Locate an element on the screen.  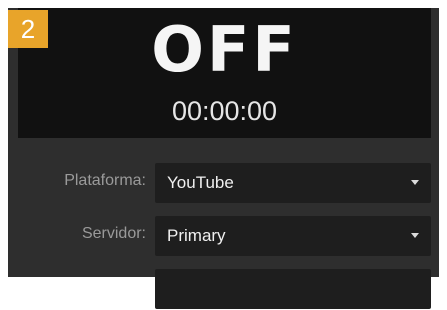
stream-status: OFF is located at coordinates (224, 49).